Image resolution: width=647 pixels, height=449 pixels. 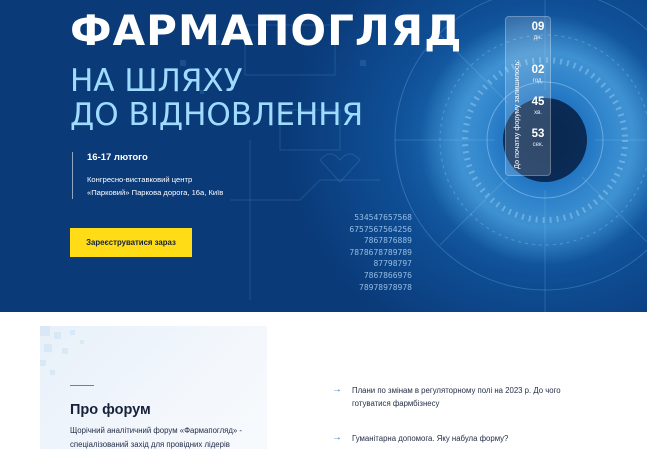 I want to click on decor-number: 7878678789789, so click(x=380, y=252).